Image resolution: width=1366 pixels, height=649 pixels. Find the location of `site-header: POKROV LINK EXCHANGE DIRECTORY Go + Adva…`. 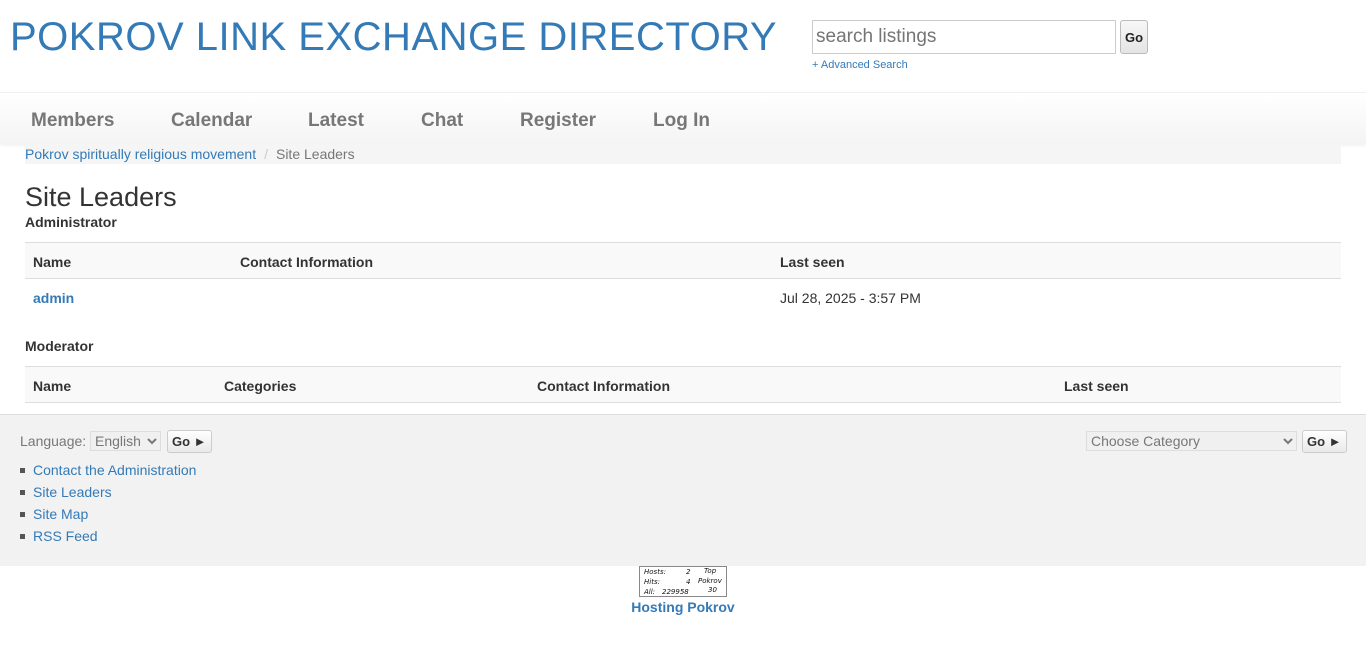

site-header: POKROV LINK EXCHANGE DIRECTORY Go + Adva… is located at coordinates (683, 46).